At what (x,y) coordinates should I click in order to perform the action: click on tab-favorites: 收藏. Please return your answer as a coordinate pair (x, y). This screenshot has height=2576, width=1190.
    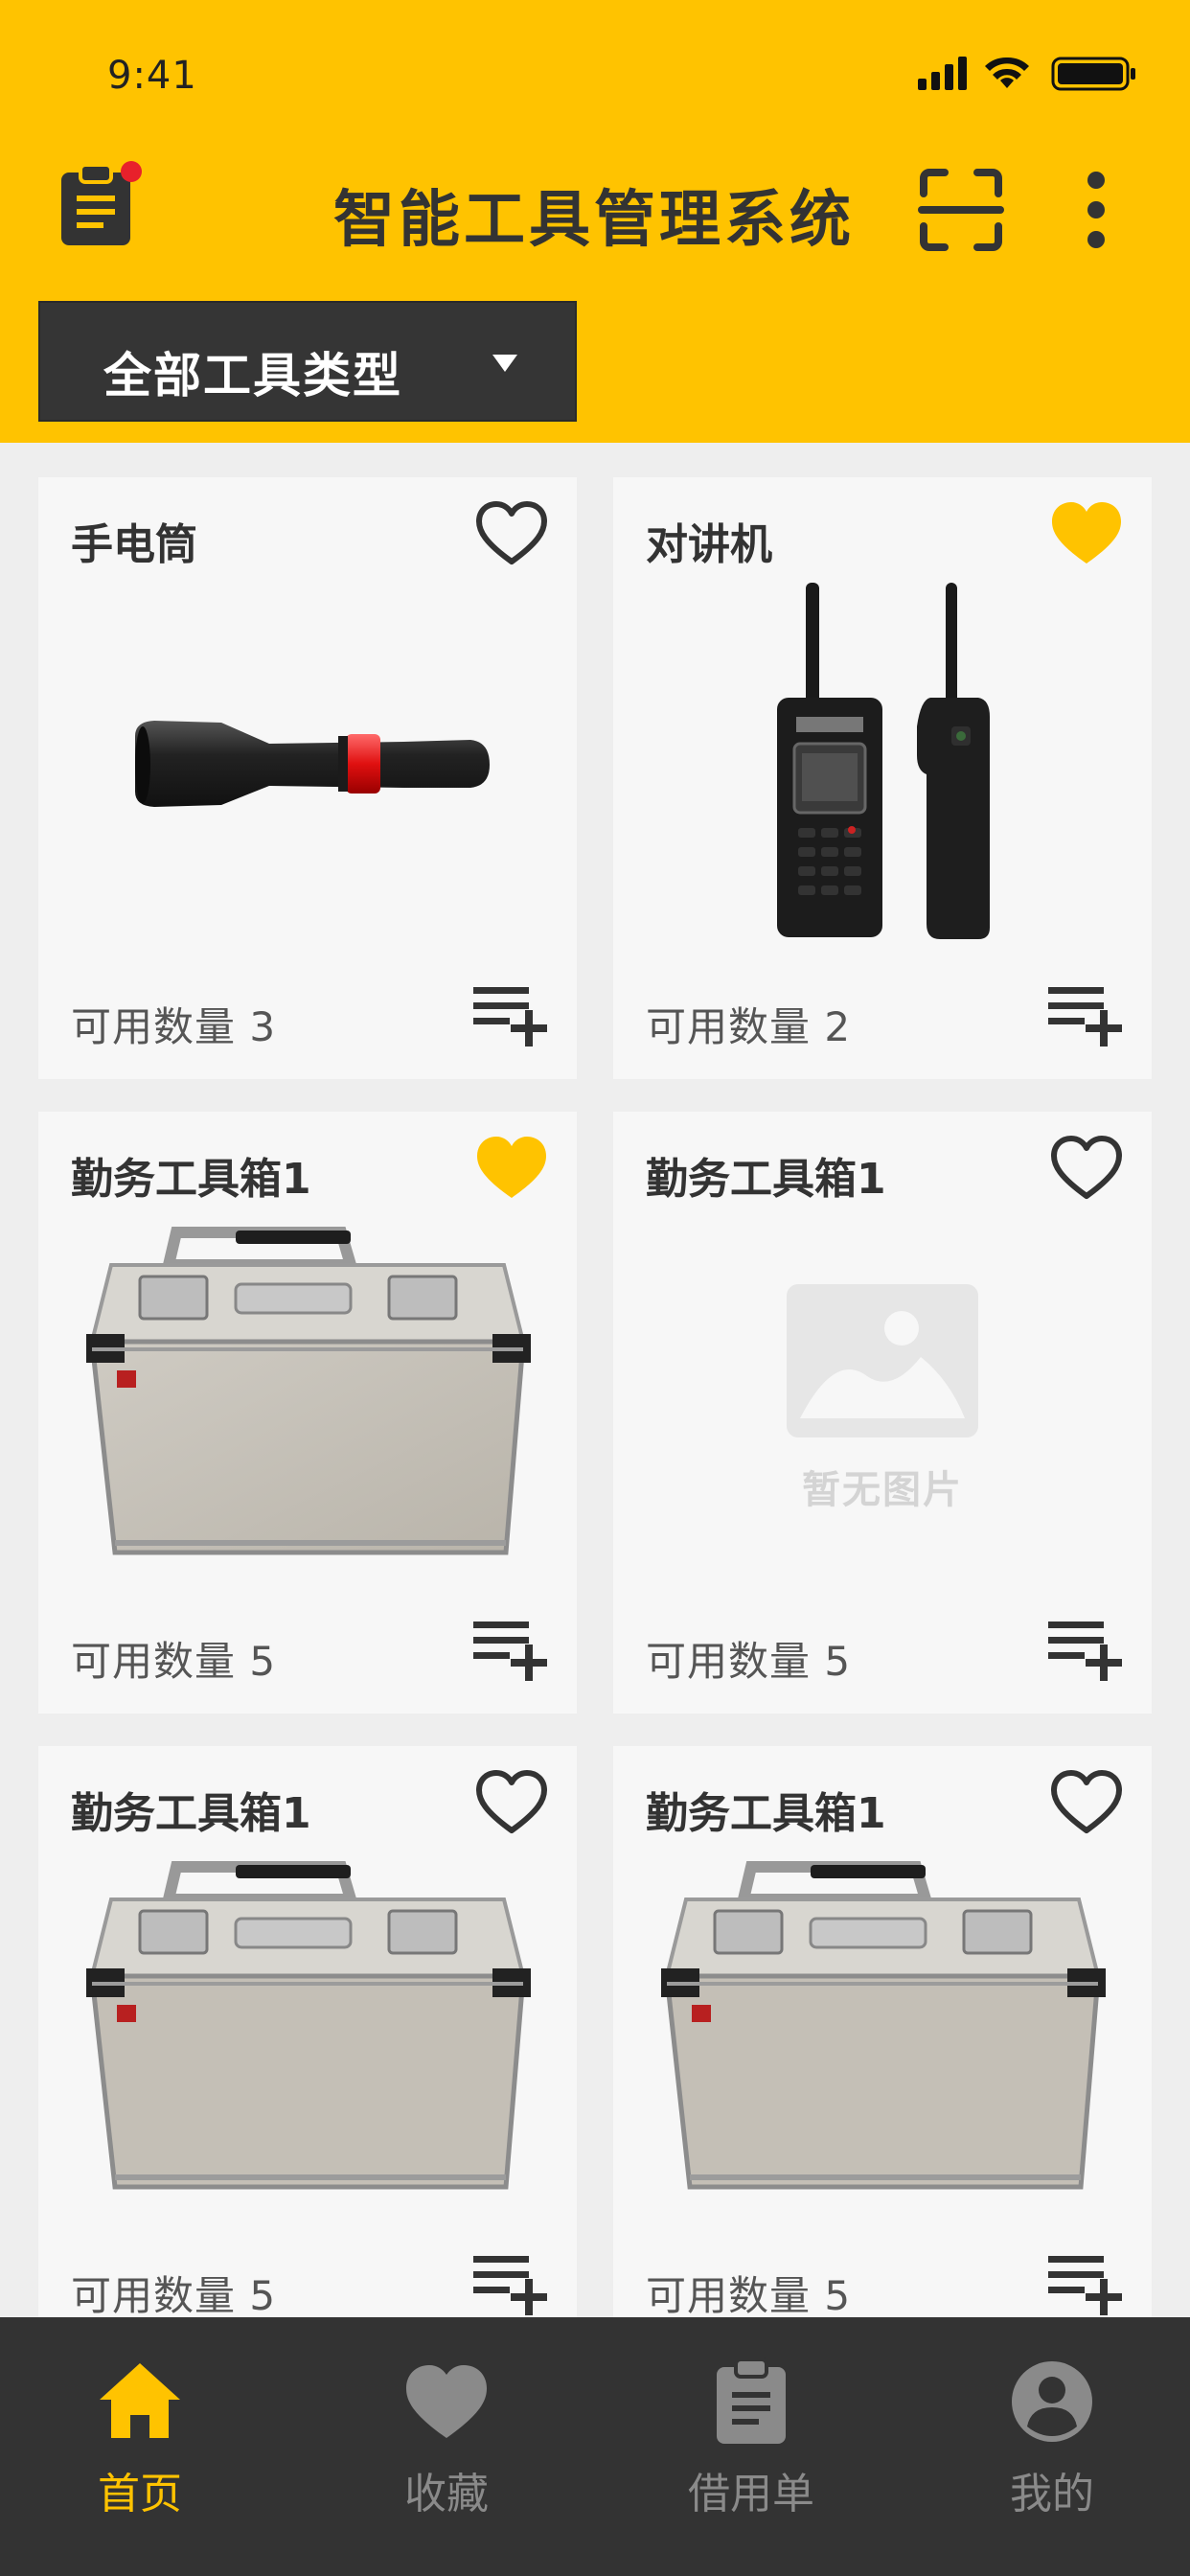
    Looking at the image, I should click on (447, 2444).